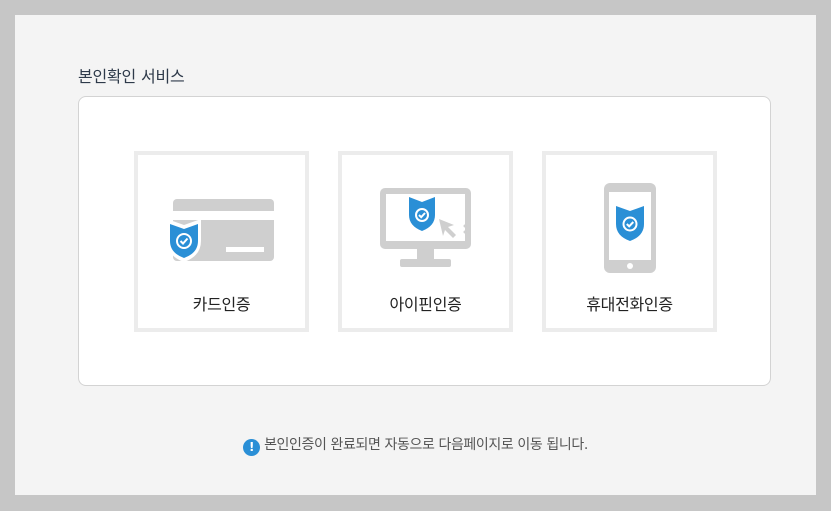 The image size is (831, 511). I want to click on notice-message: ! 본인인증이 완료되면 자동으로 다음페이지로 이동 됩니다., so click(415, 445).